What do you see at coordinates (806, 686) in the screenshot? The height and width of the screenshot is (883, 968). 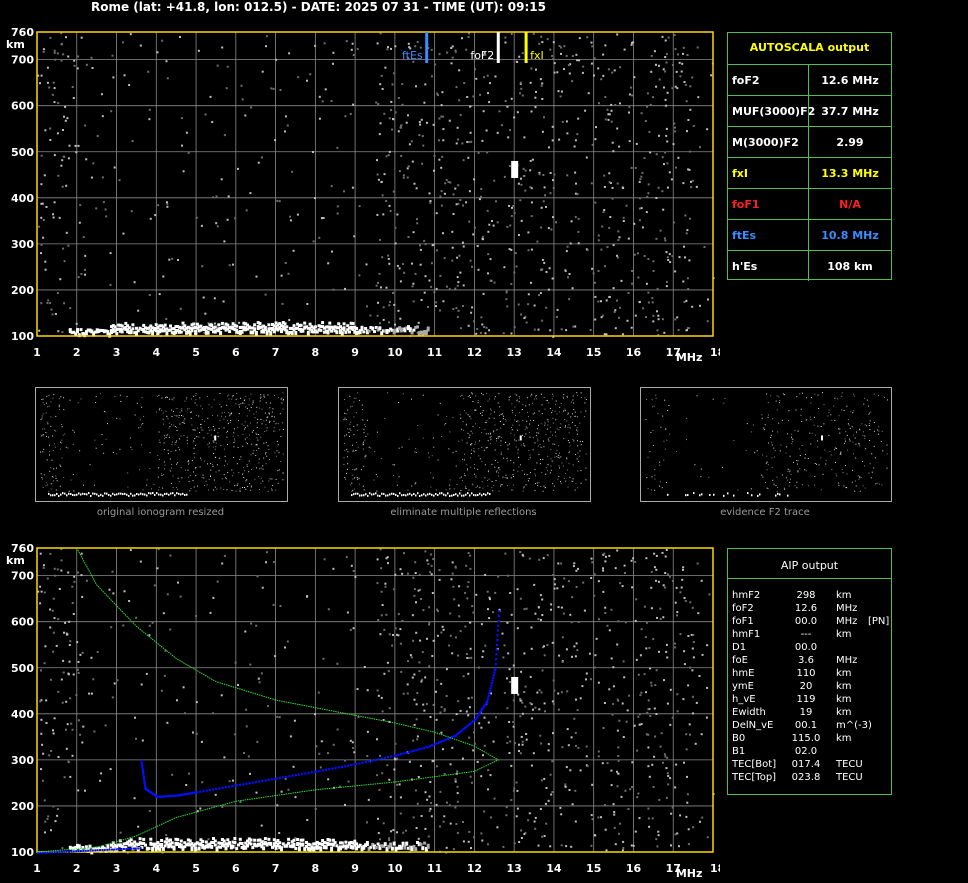 I see `aip-value: 20` at bounding box center [806, 686].